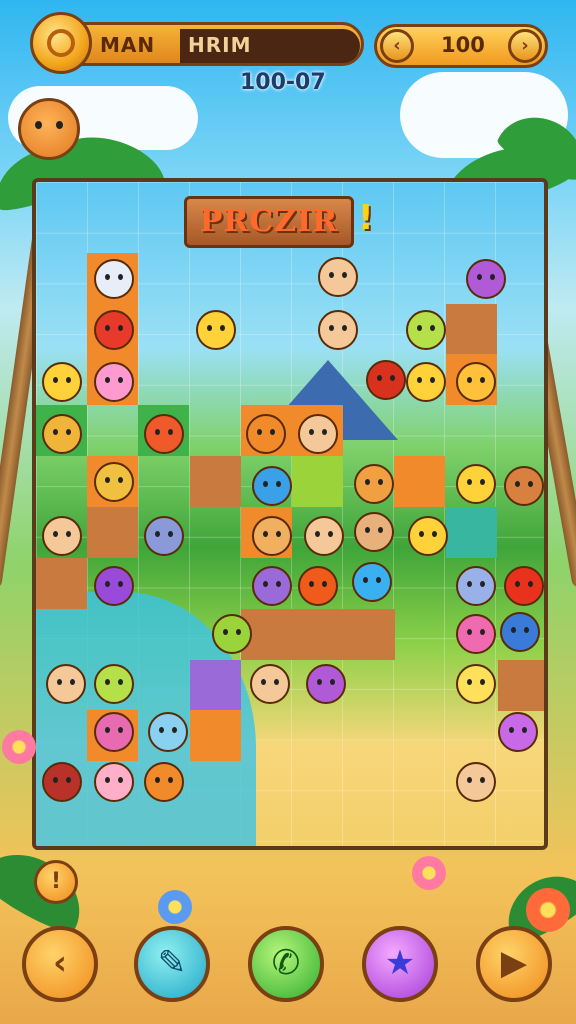 This screenshot has width=576, height=1024. Describe the element at coordinates (56, 882) in the screenshot. I see `info-button: !` at that location.